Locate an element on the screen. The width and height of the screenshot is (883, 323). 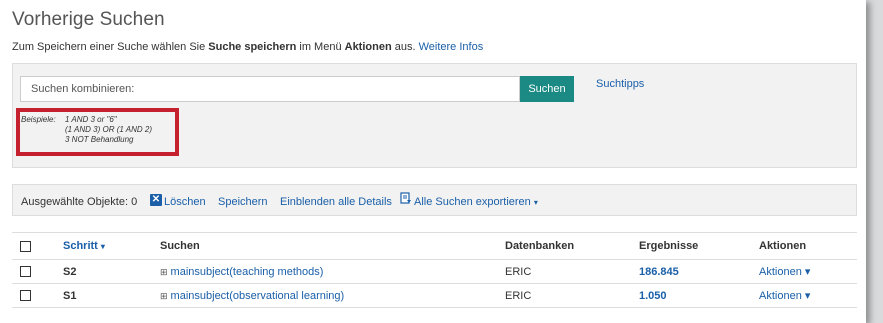
chevron-down-icon: ▾ is located at coordinates (535, 202).